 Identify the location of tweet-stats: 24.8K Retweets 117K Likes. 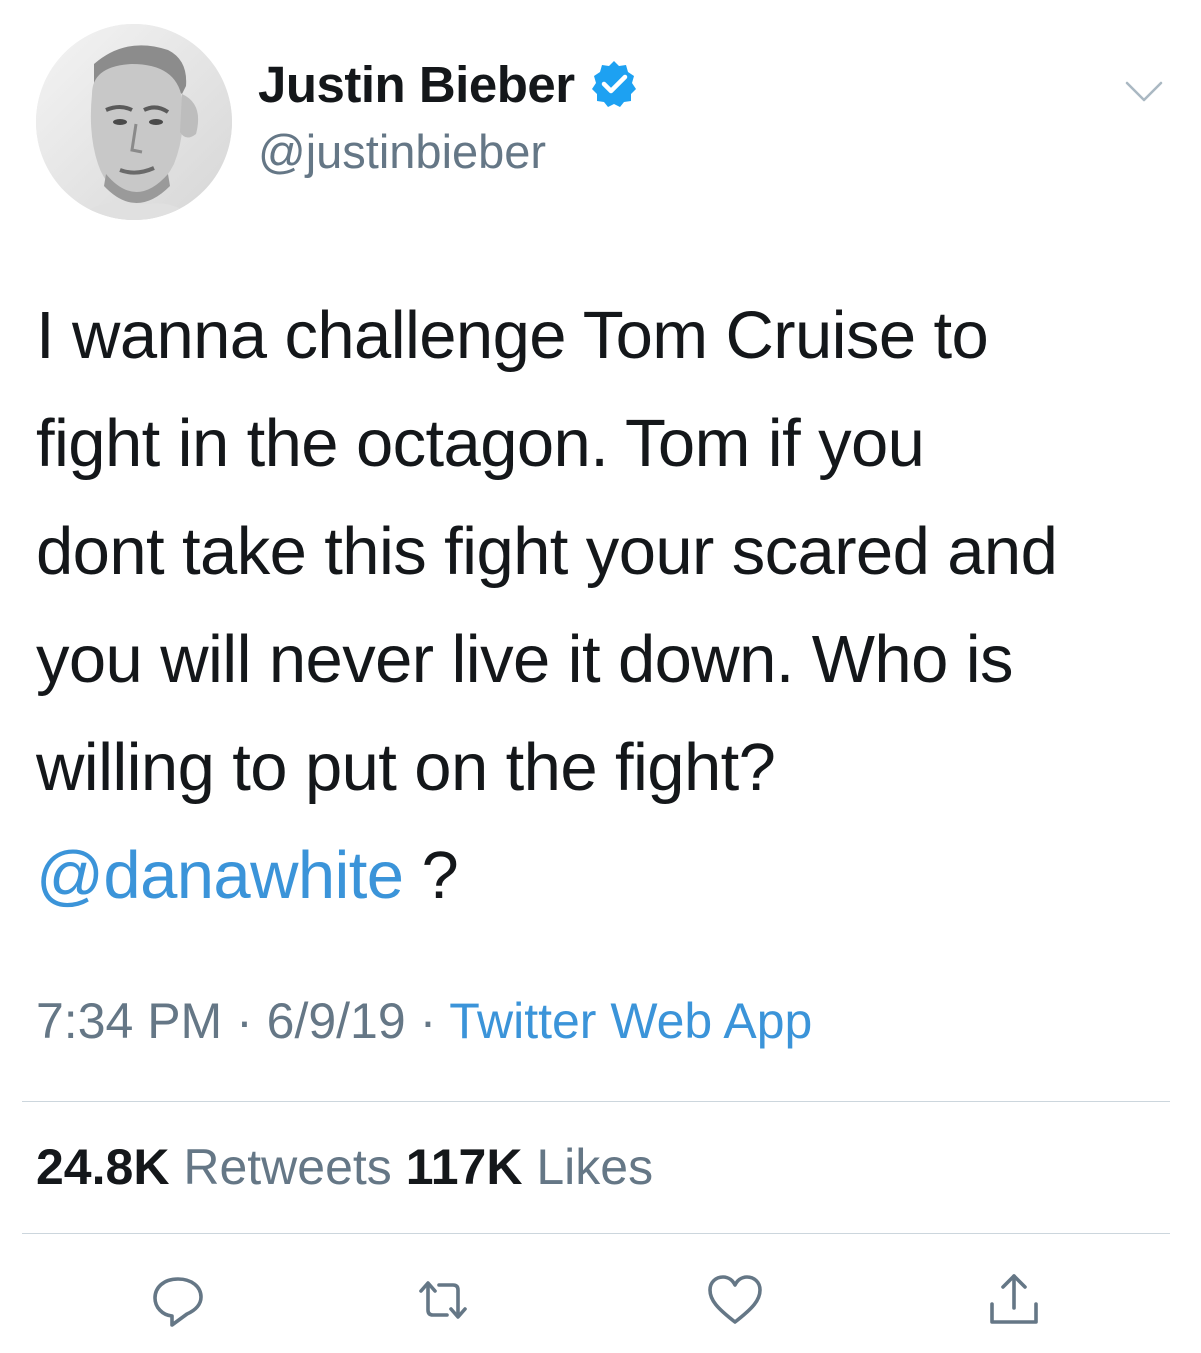
(344, 1167).